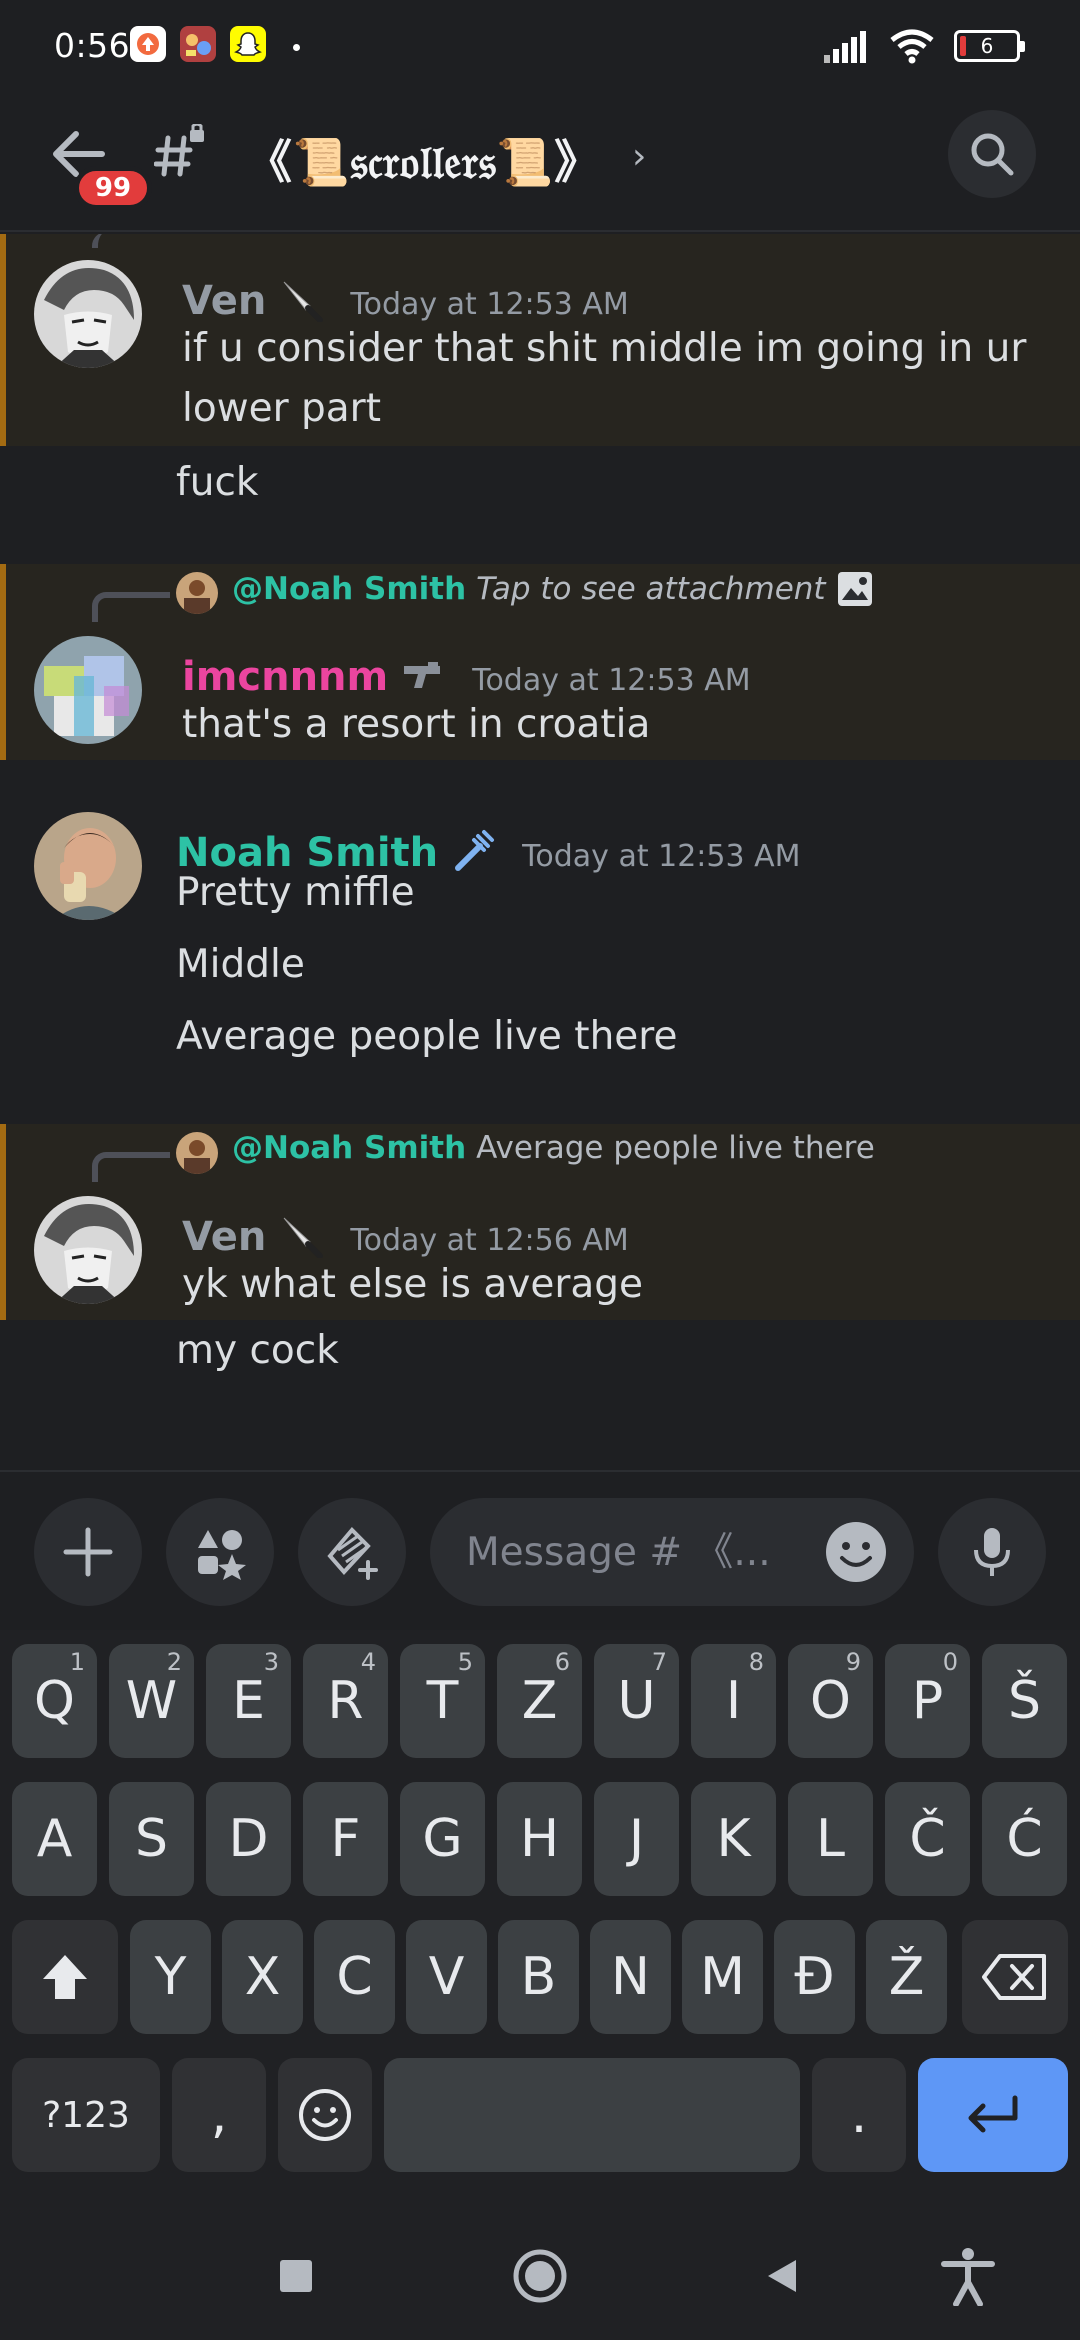 The image size is (1080, 2340). I want to click on comma-key: ,, so click(219, 2115).